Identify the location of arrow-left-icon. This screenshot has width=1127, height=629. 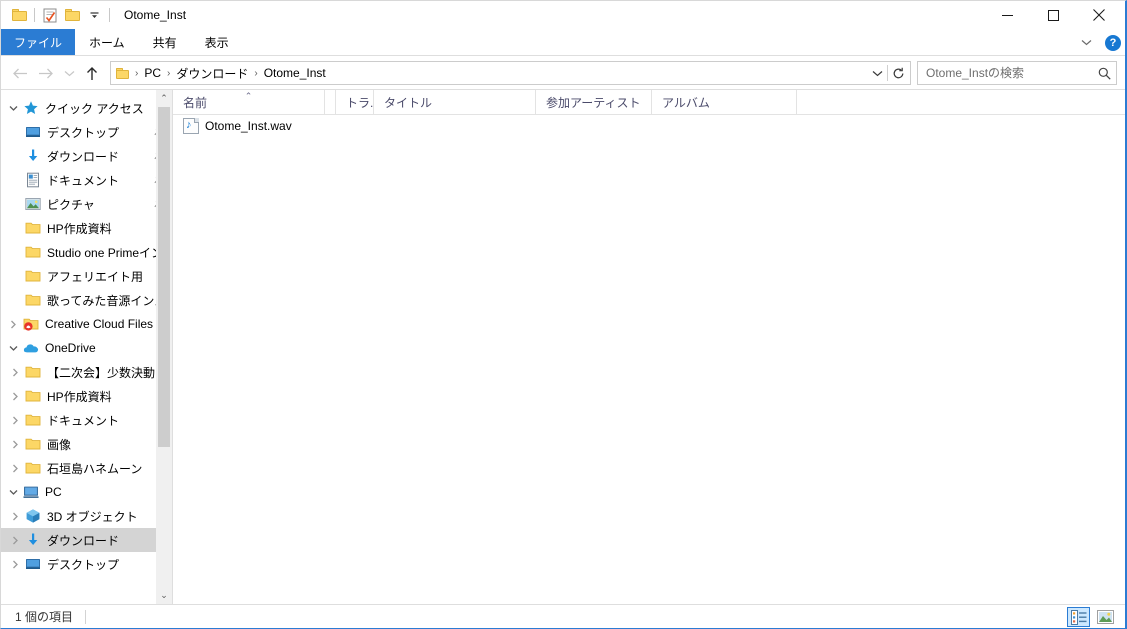
(20, 73).